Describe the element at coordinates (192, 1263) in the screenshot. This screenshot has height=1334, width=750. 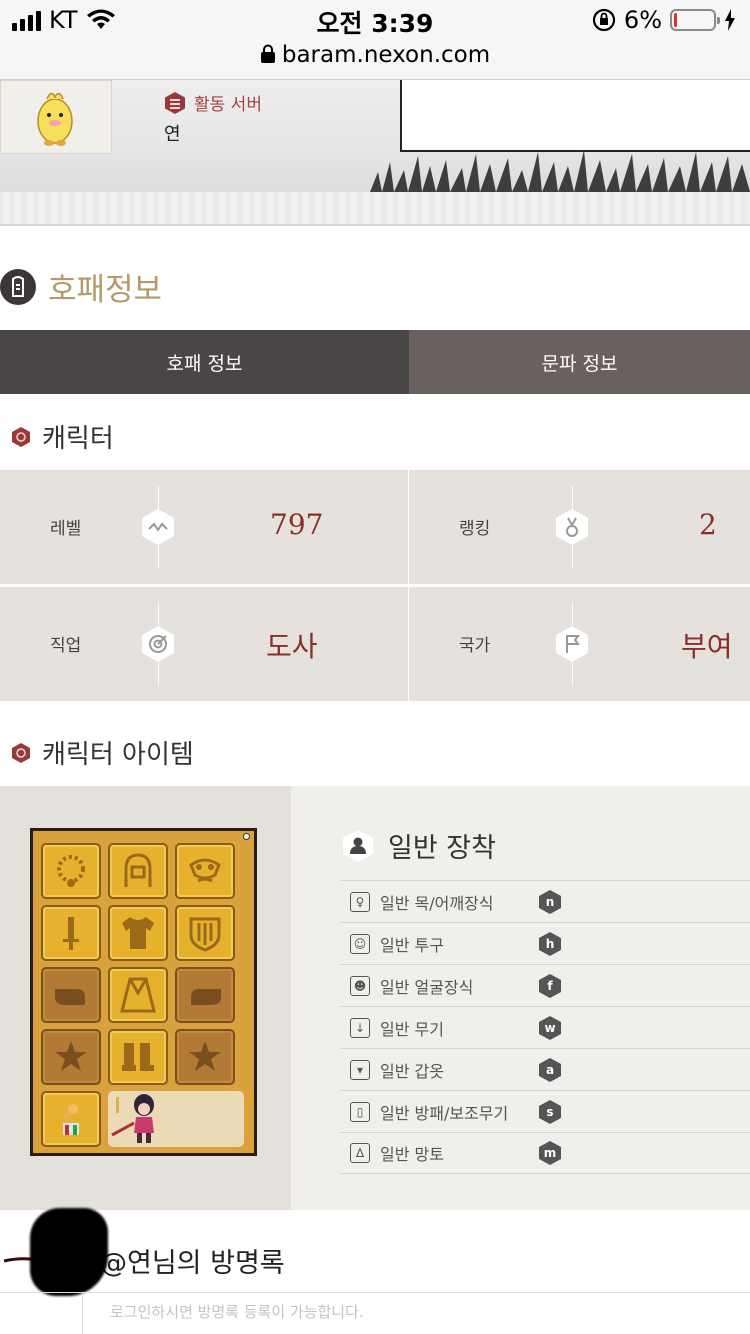
I see `guestbook-title: @연님의 방명록` at that location.